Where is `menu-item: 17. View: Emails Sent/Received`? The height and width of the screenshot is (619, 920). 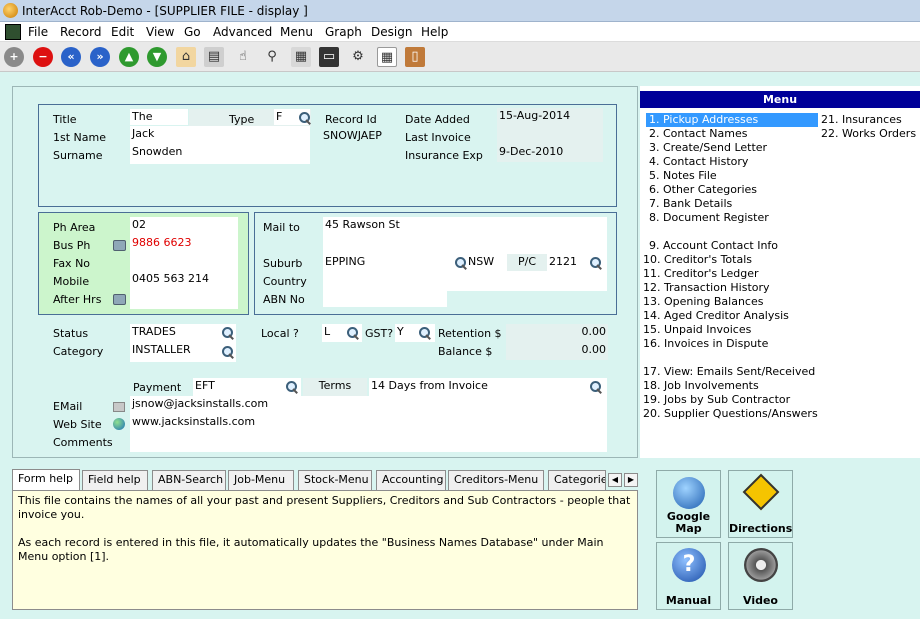
menu-item: 17. View: Emails Sent/Received is located at coordinates (729, 372).